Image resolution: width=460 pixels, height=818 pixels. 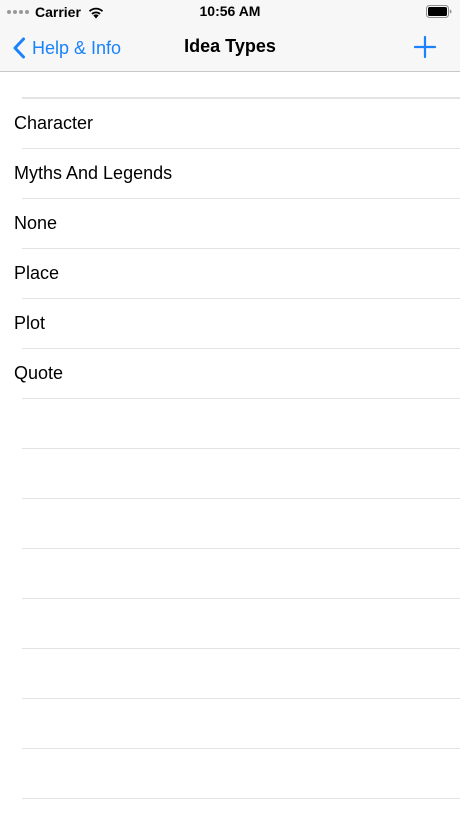 What do you see at coordinates (425, 47) in the screenshot?
I see `plus-icon` at bounding box center [425, 47].